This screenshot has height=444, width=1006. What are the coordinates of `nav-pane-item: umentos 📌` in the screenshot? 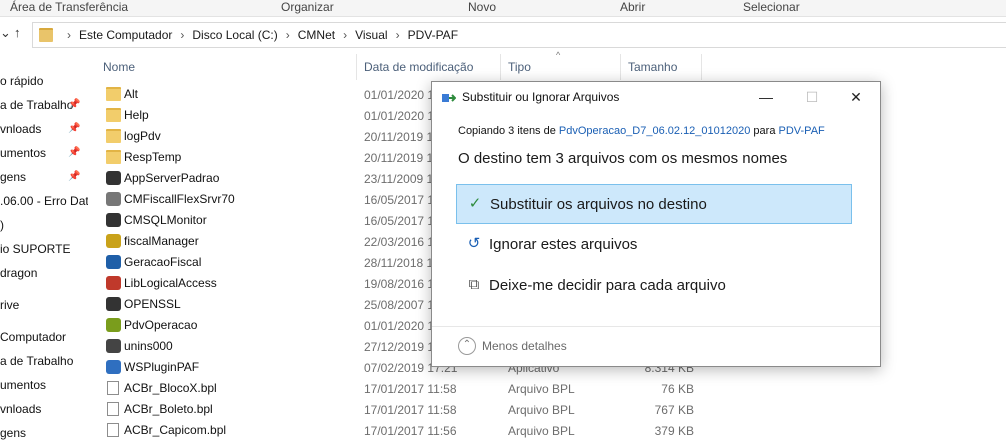 It's located at (44, 153).